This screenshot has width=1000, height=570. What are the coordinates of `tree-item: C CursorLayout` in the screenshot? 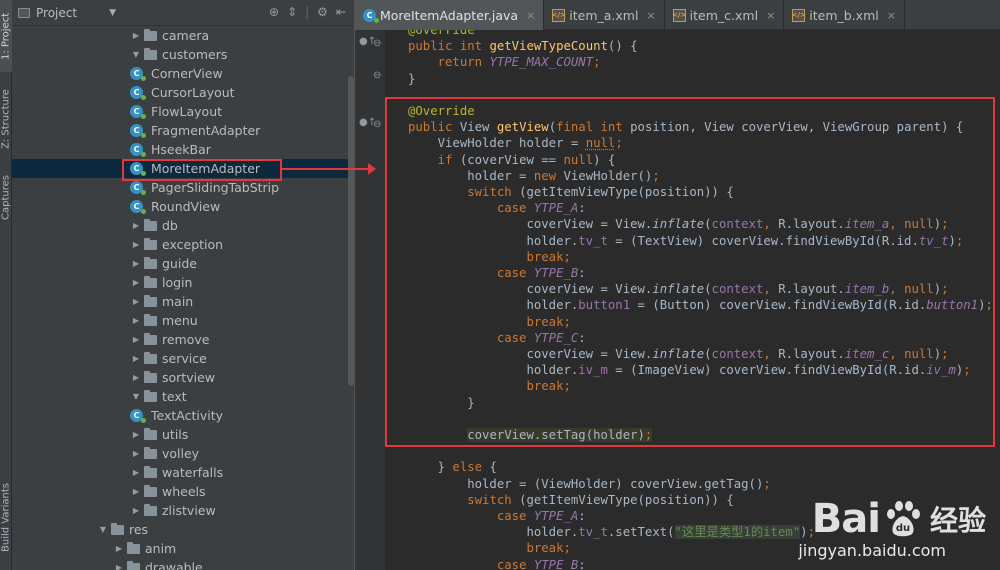 It's located at (183, 92).